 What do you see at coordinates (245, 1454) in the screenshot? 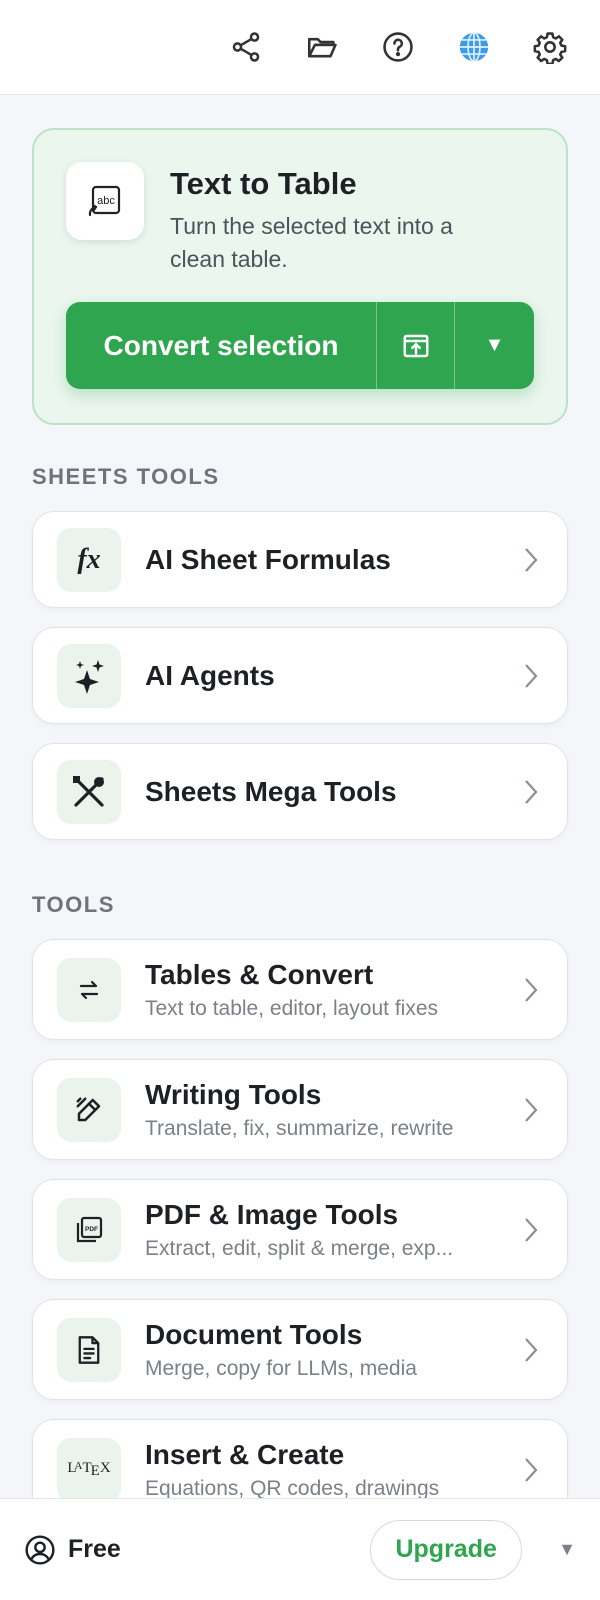
I see `tool-card-title: Insert & Create` at bounding box center [245, 1454].